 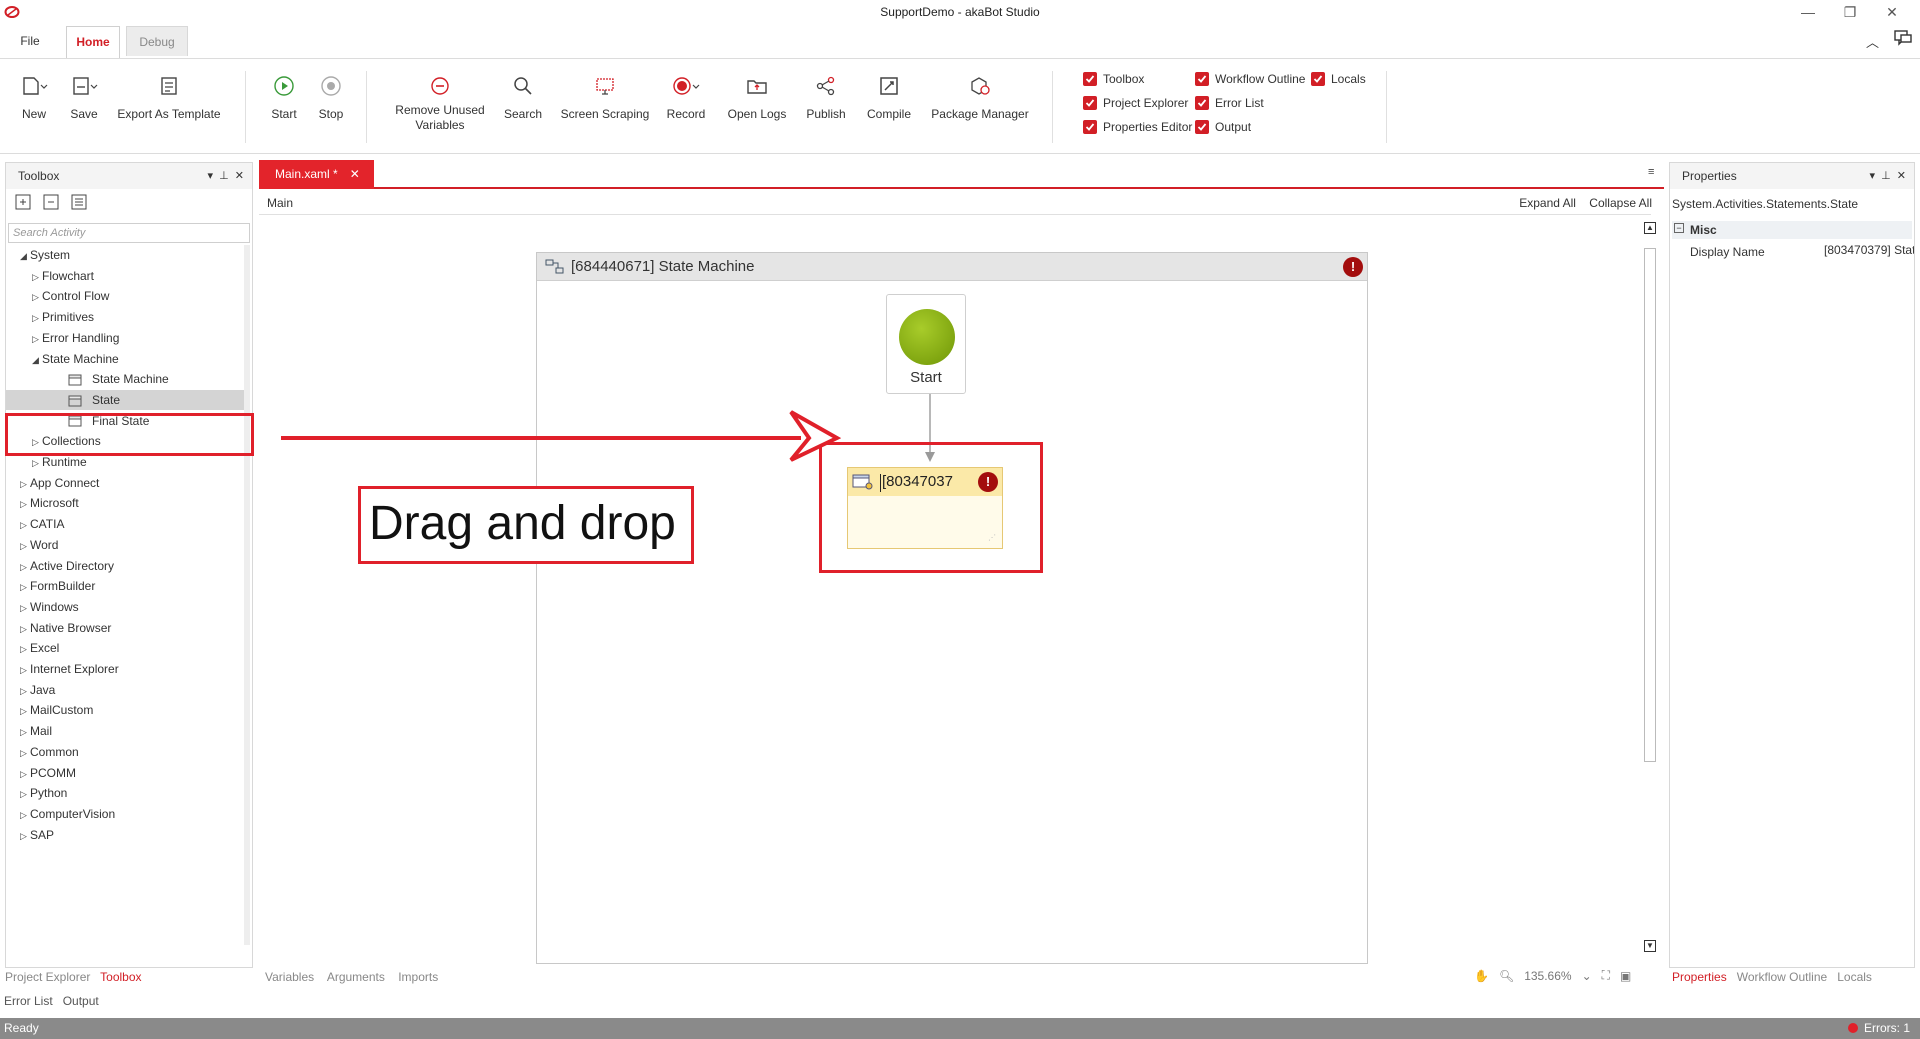 What do you see at coordinates (125, 503) in the screenshot?
I see `tree-item: ▷ Microsoft` at bounding box center [125, 503].